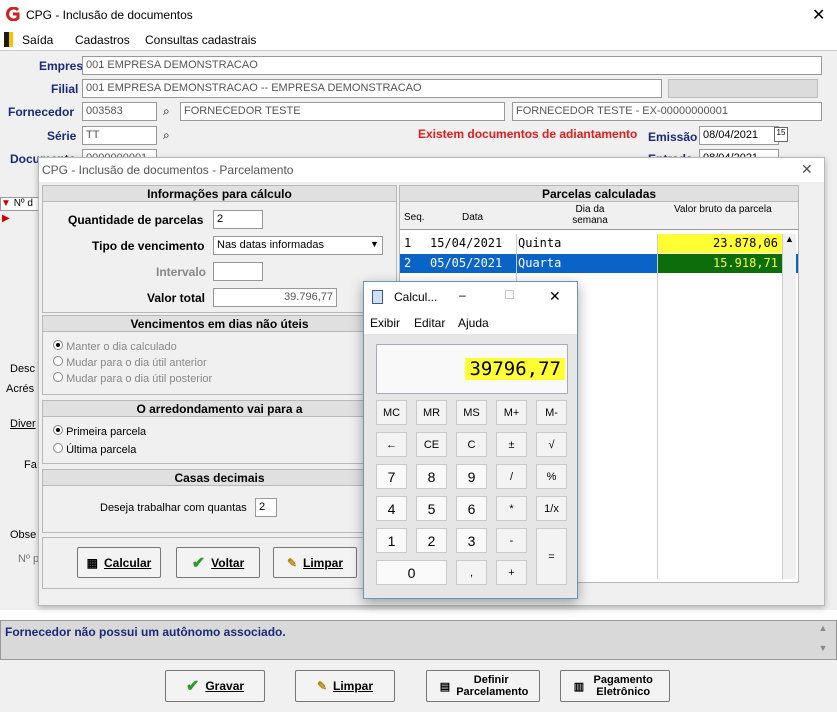  What do you see at coordinates (511, 476) in the screenshot?
I see `calc-key-divide: /` at bounding box center [511, 476].